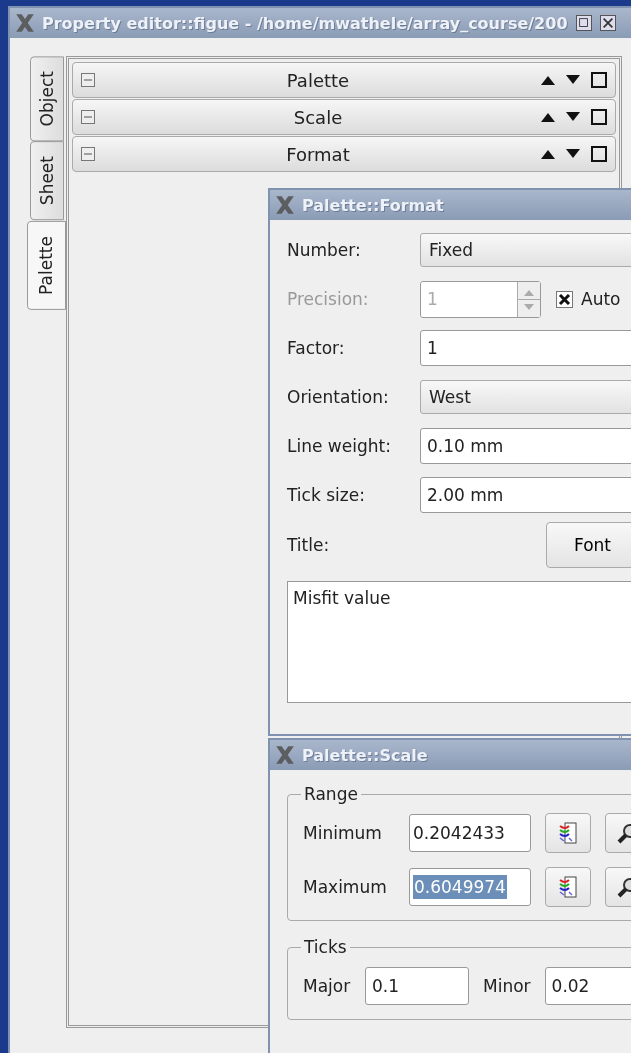  I want to click on fonts-button: Font, so click(588, 545).